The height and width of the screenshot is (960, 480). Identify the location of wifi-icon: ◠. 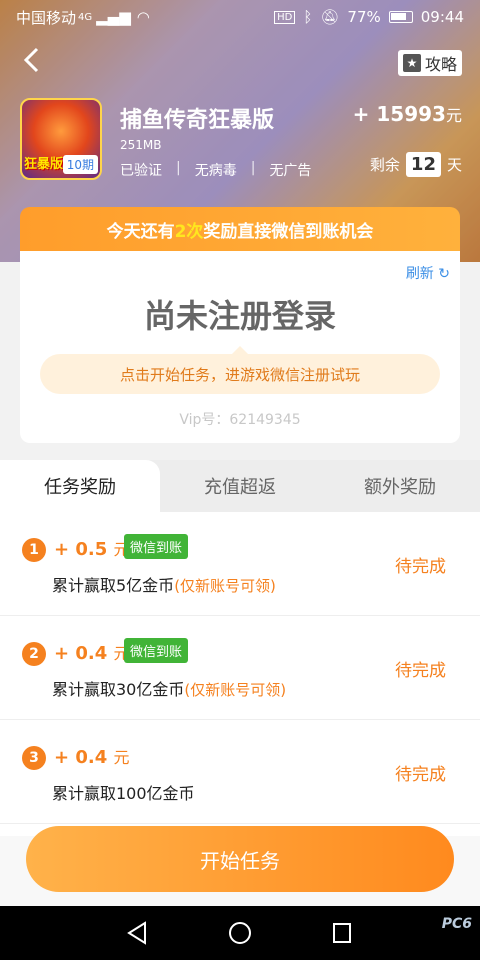
(143, 17).